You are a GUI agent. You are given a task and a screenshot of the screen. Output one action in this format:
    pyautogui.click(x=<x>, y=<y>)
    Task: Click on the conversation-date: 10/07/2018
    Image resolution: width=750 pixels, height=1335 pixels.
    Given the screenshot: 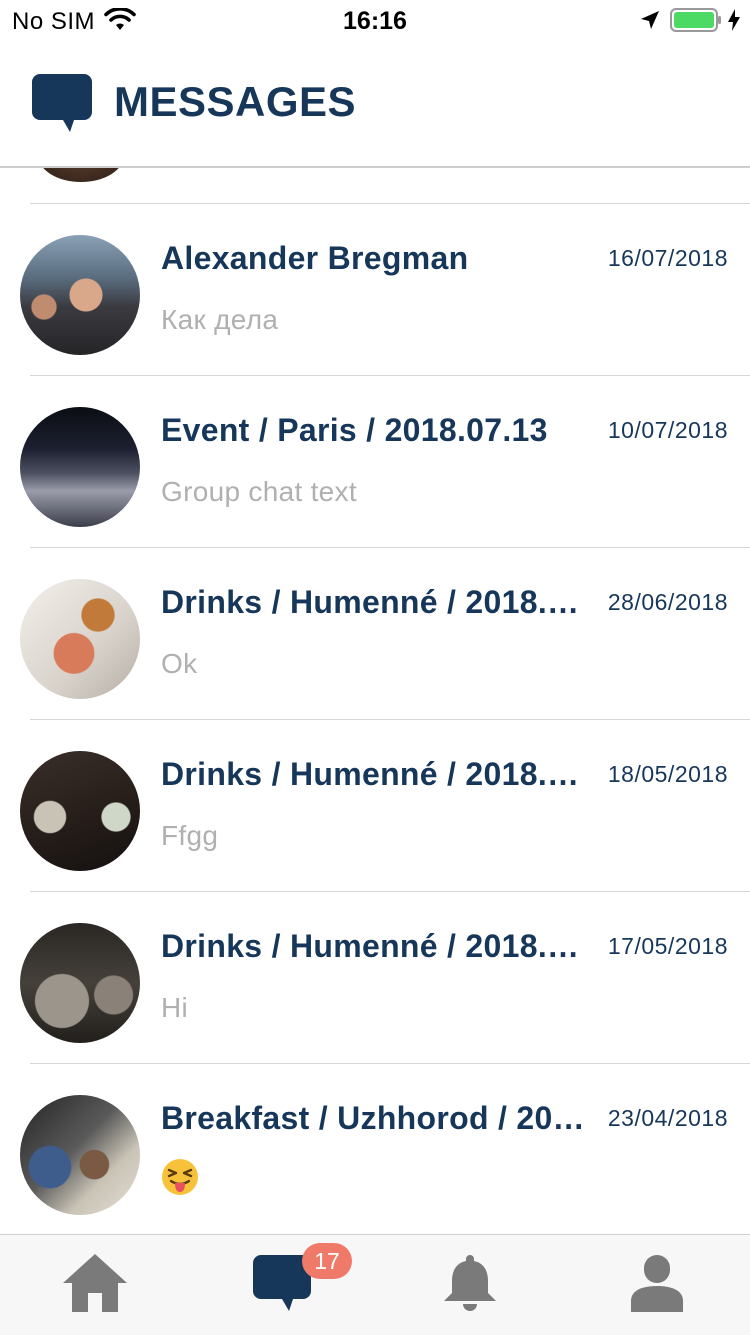 What is the action you would take?
    pyautogui.click(x=667, y=430)
    